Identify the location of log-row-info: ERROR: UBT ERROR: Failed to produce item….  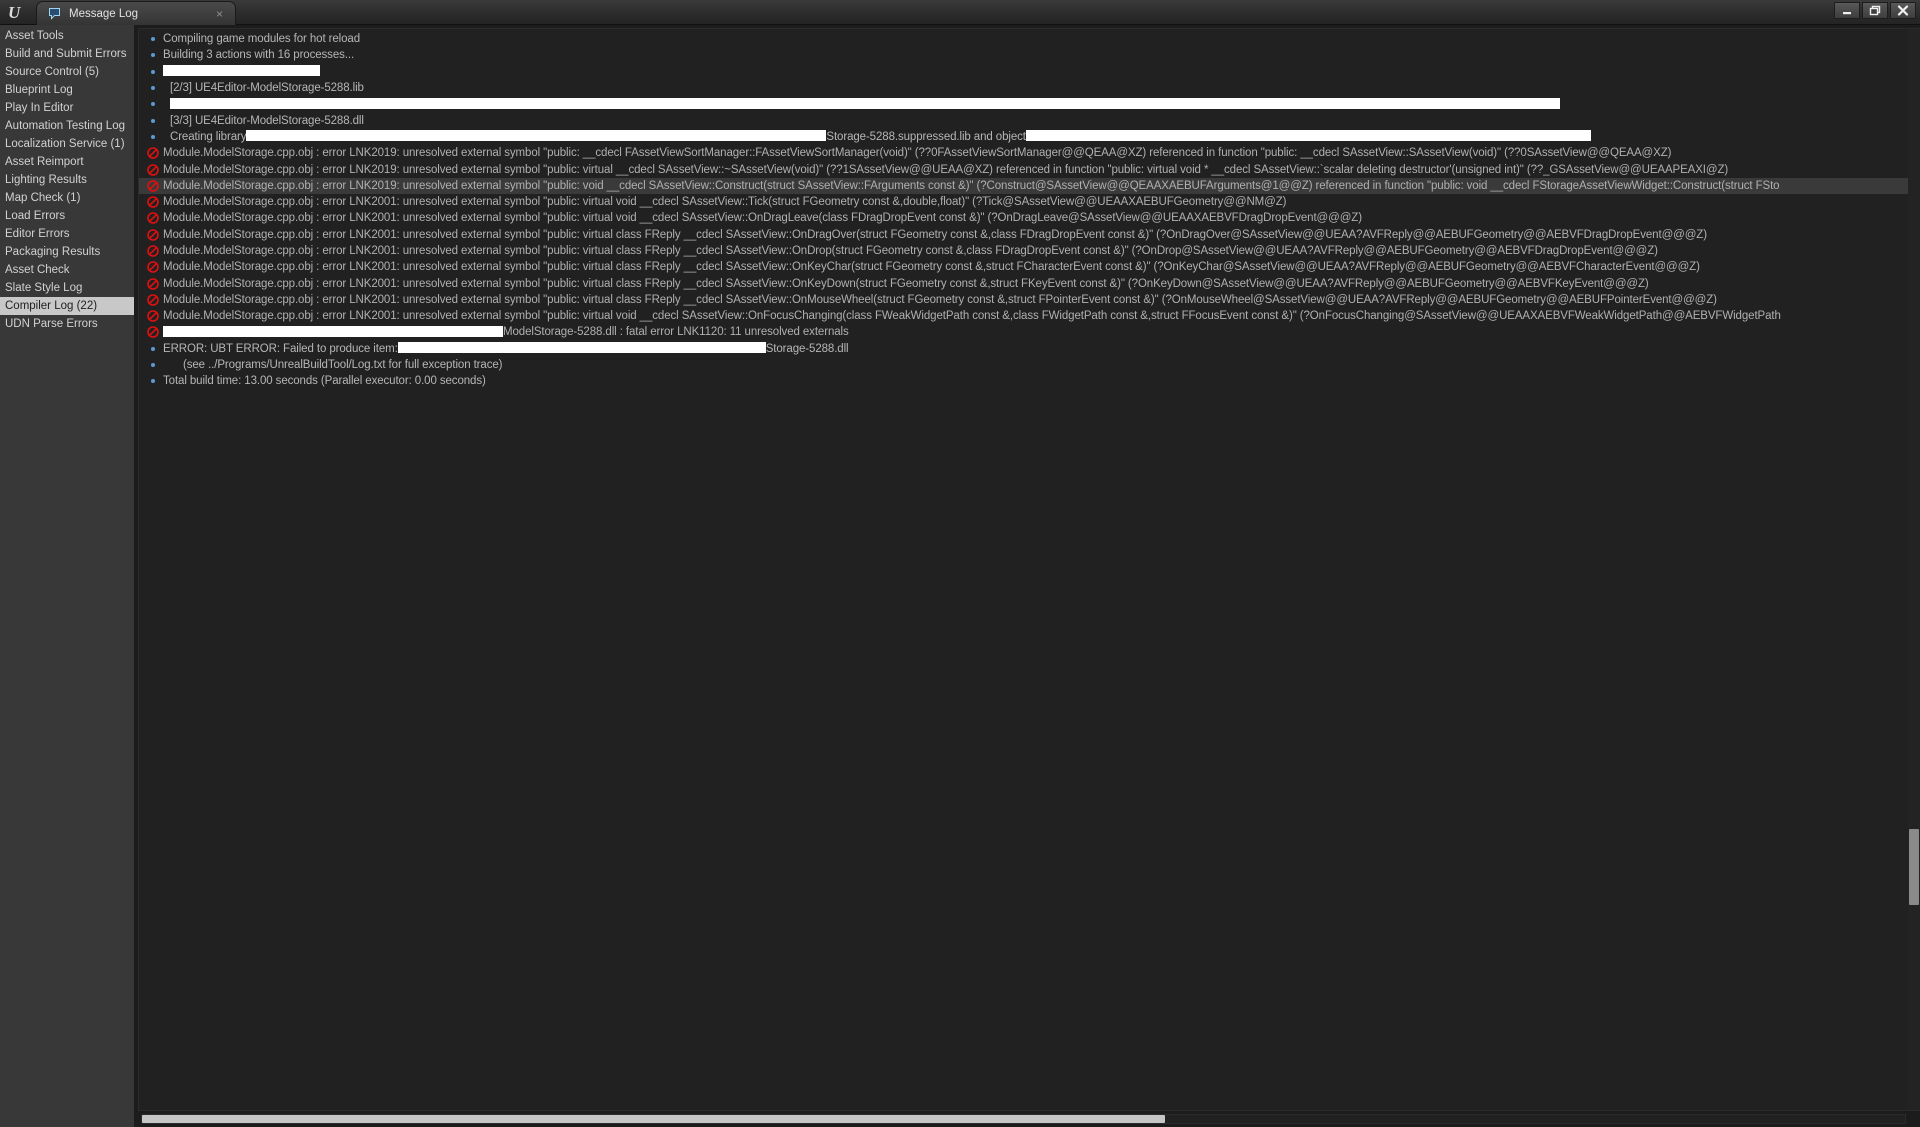
(1029, 349).